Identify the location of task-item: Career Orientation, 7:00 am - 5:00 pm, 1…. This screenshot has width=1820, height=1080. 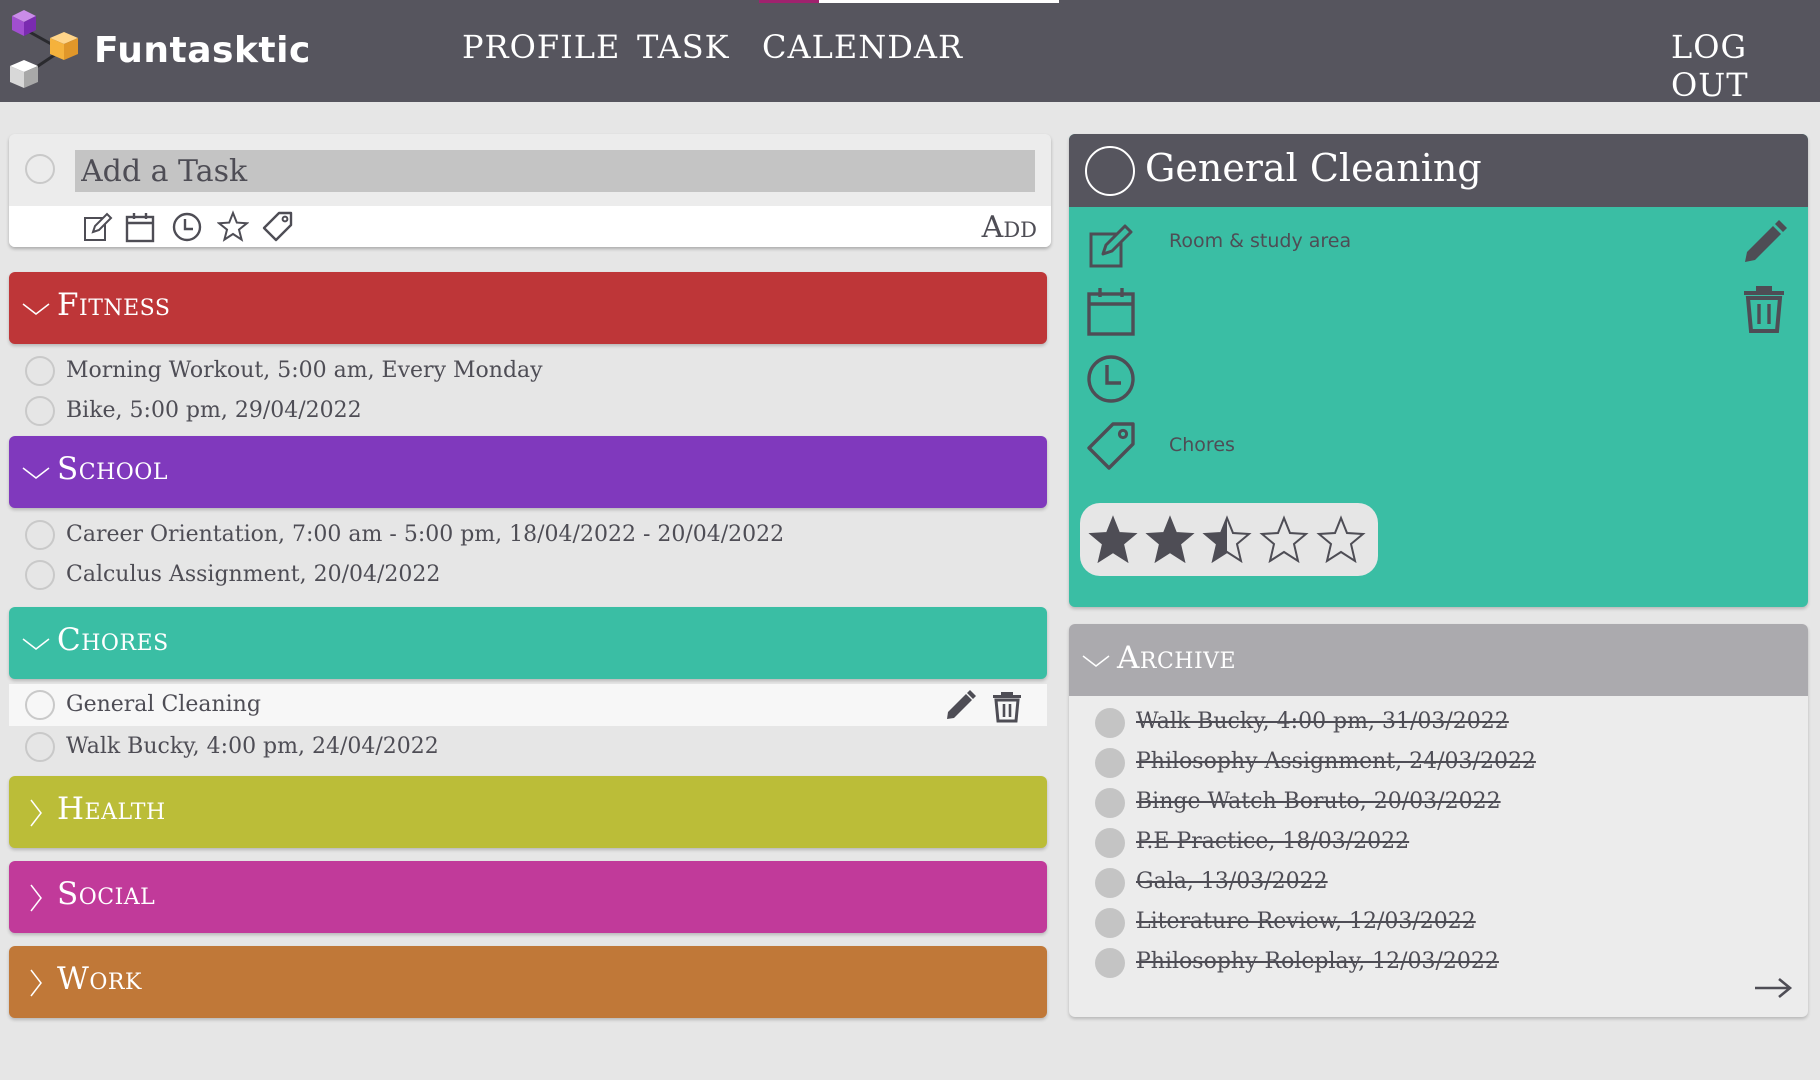
(528, 535).